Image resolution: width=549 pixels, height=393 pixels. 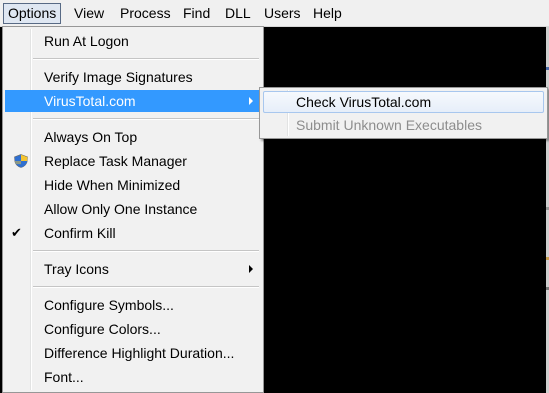 What do you see at coordinates (238, 13) in the screenshot?
I see `menu-dll: DLL` at bounding box center [238, 13].